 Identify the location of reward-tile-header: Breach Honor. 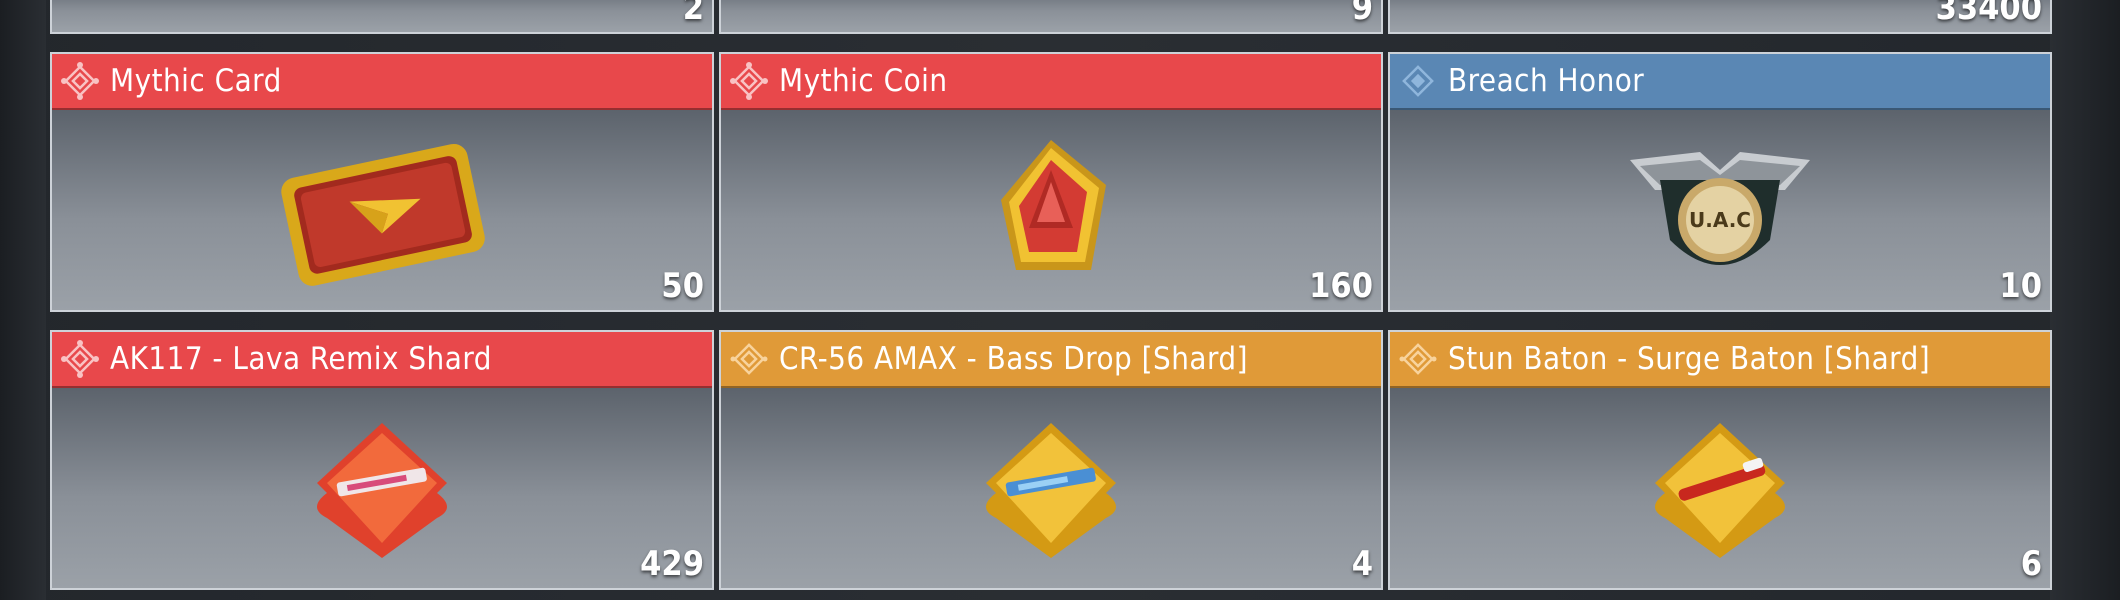
(1720, 82).